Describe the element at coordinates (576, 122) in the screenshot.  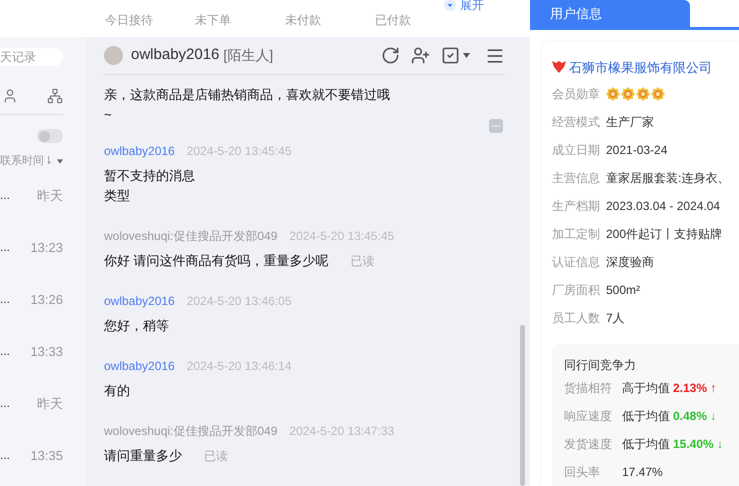
I see `info-label: 经营模式` at that location.